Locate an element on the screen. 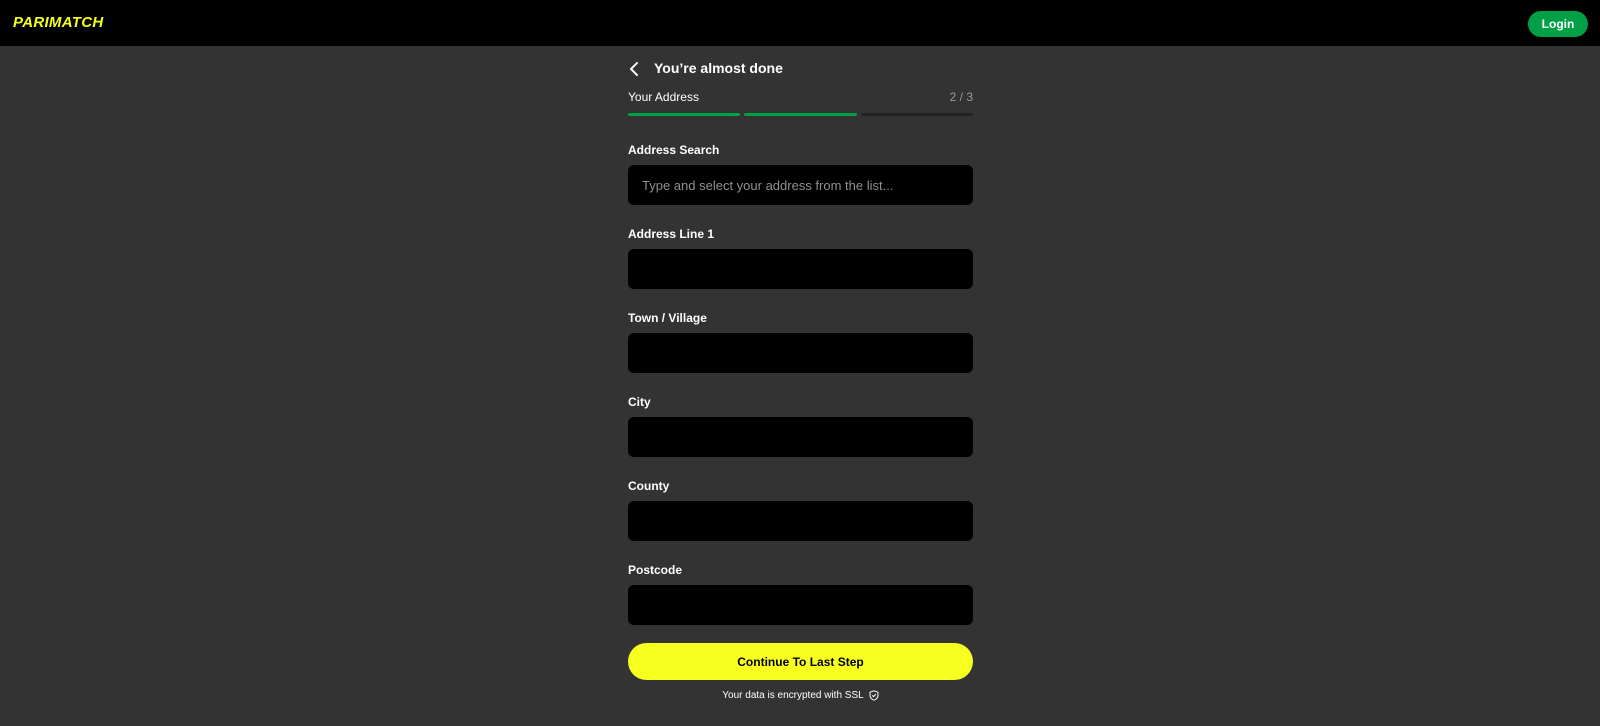 Image resolution: width=1600 pixels, height=726 pixels. step-progress-bar is located at coordinates (800, 114).